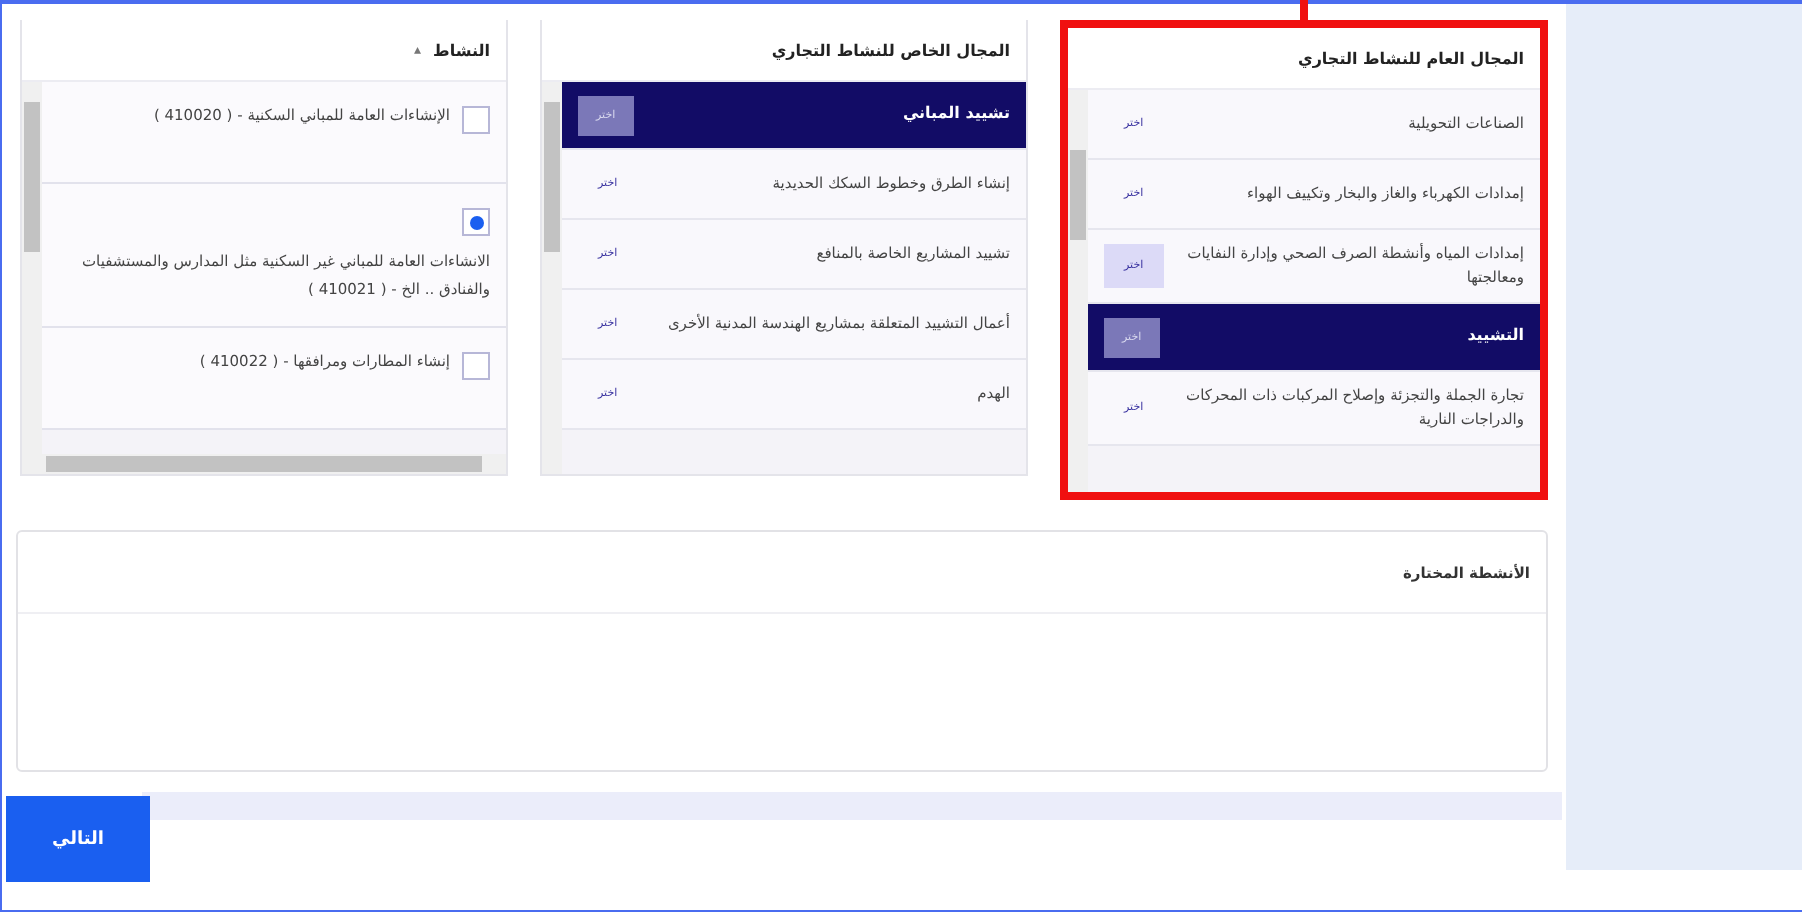 This screenshot has width=1802, height=912. Describe the element at coordinates (78, 839) in the screenshot. I see `next-button: التالي` at that location.